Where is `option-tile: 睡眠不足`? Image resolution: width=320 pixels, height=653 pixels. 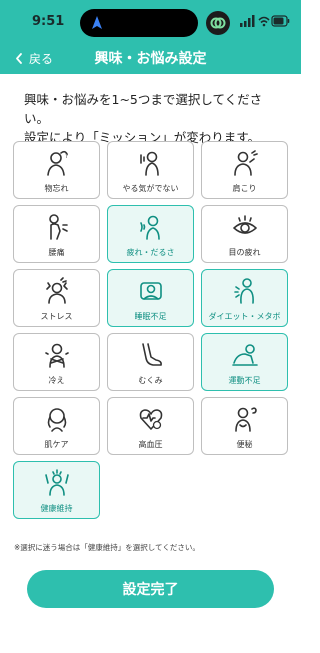 option-tile: 睡眠不足 is located at coordinates (150, 298).